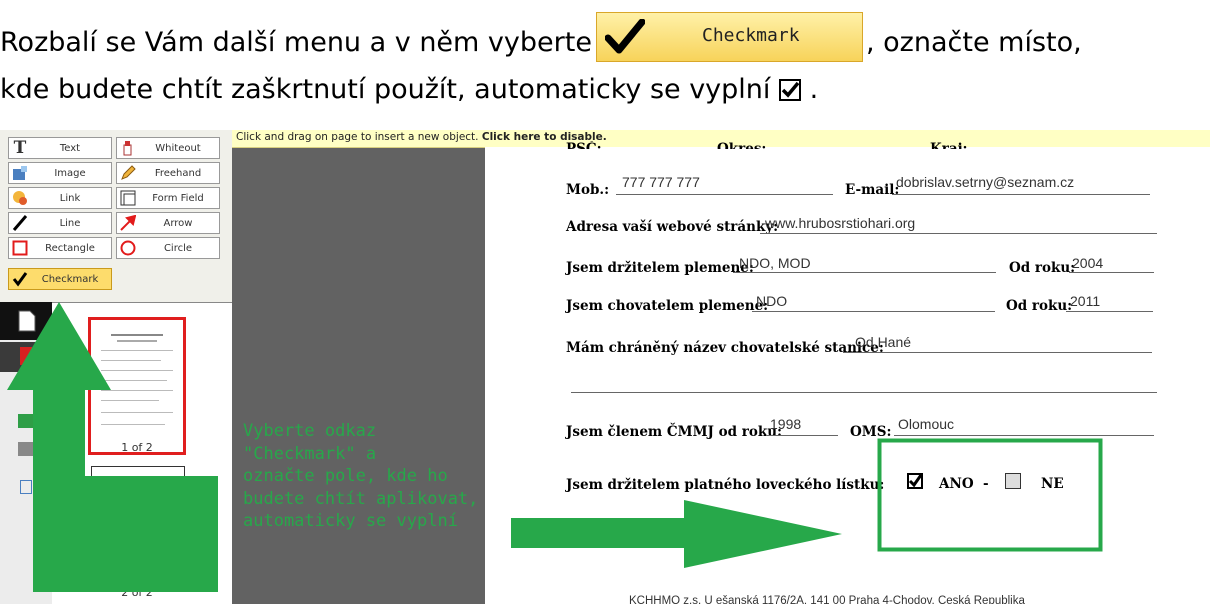 The height and width of the screenshot is (605, 1210). I want to click on highlight-rectangle, so click(990, 495).